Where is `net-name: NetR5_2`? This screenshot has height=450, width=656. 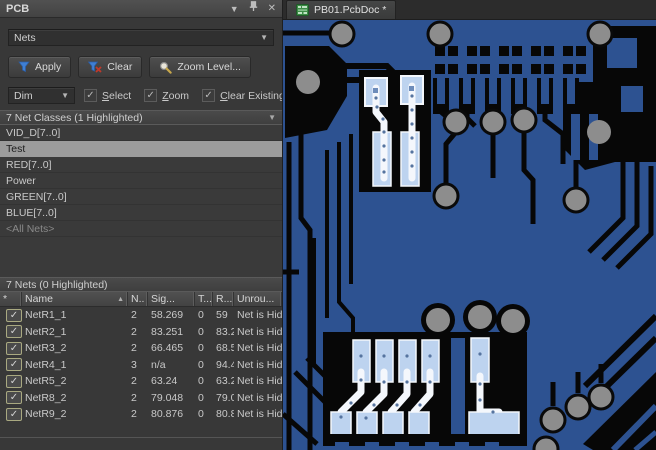
net-name: NetR5_2 is located at coordinates (46, 381).